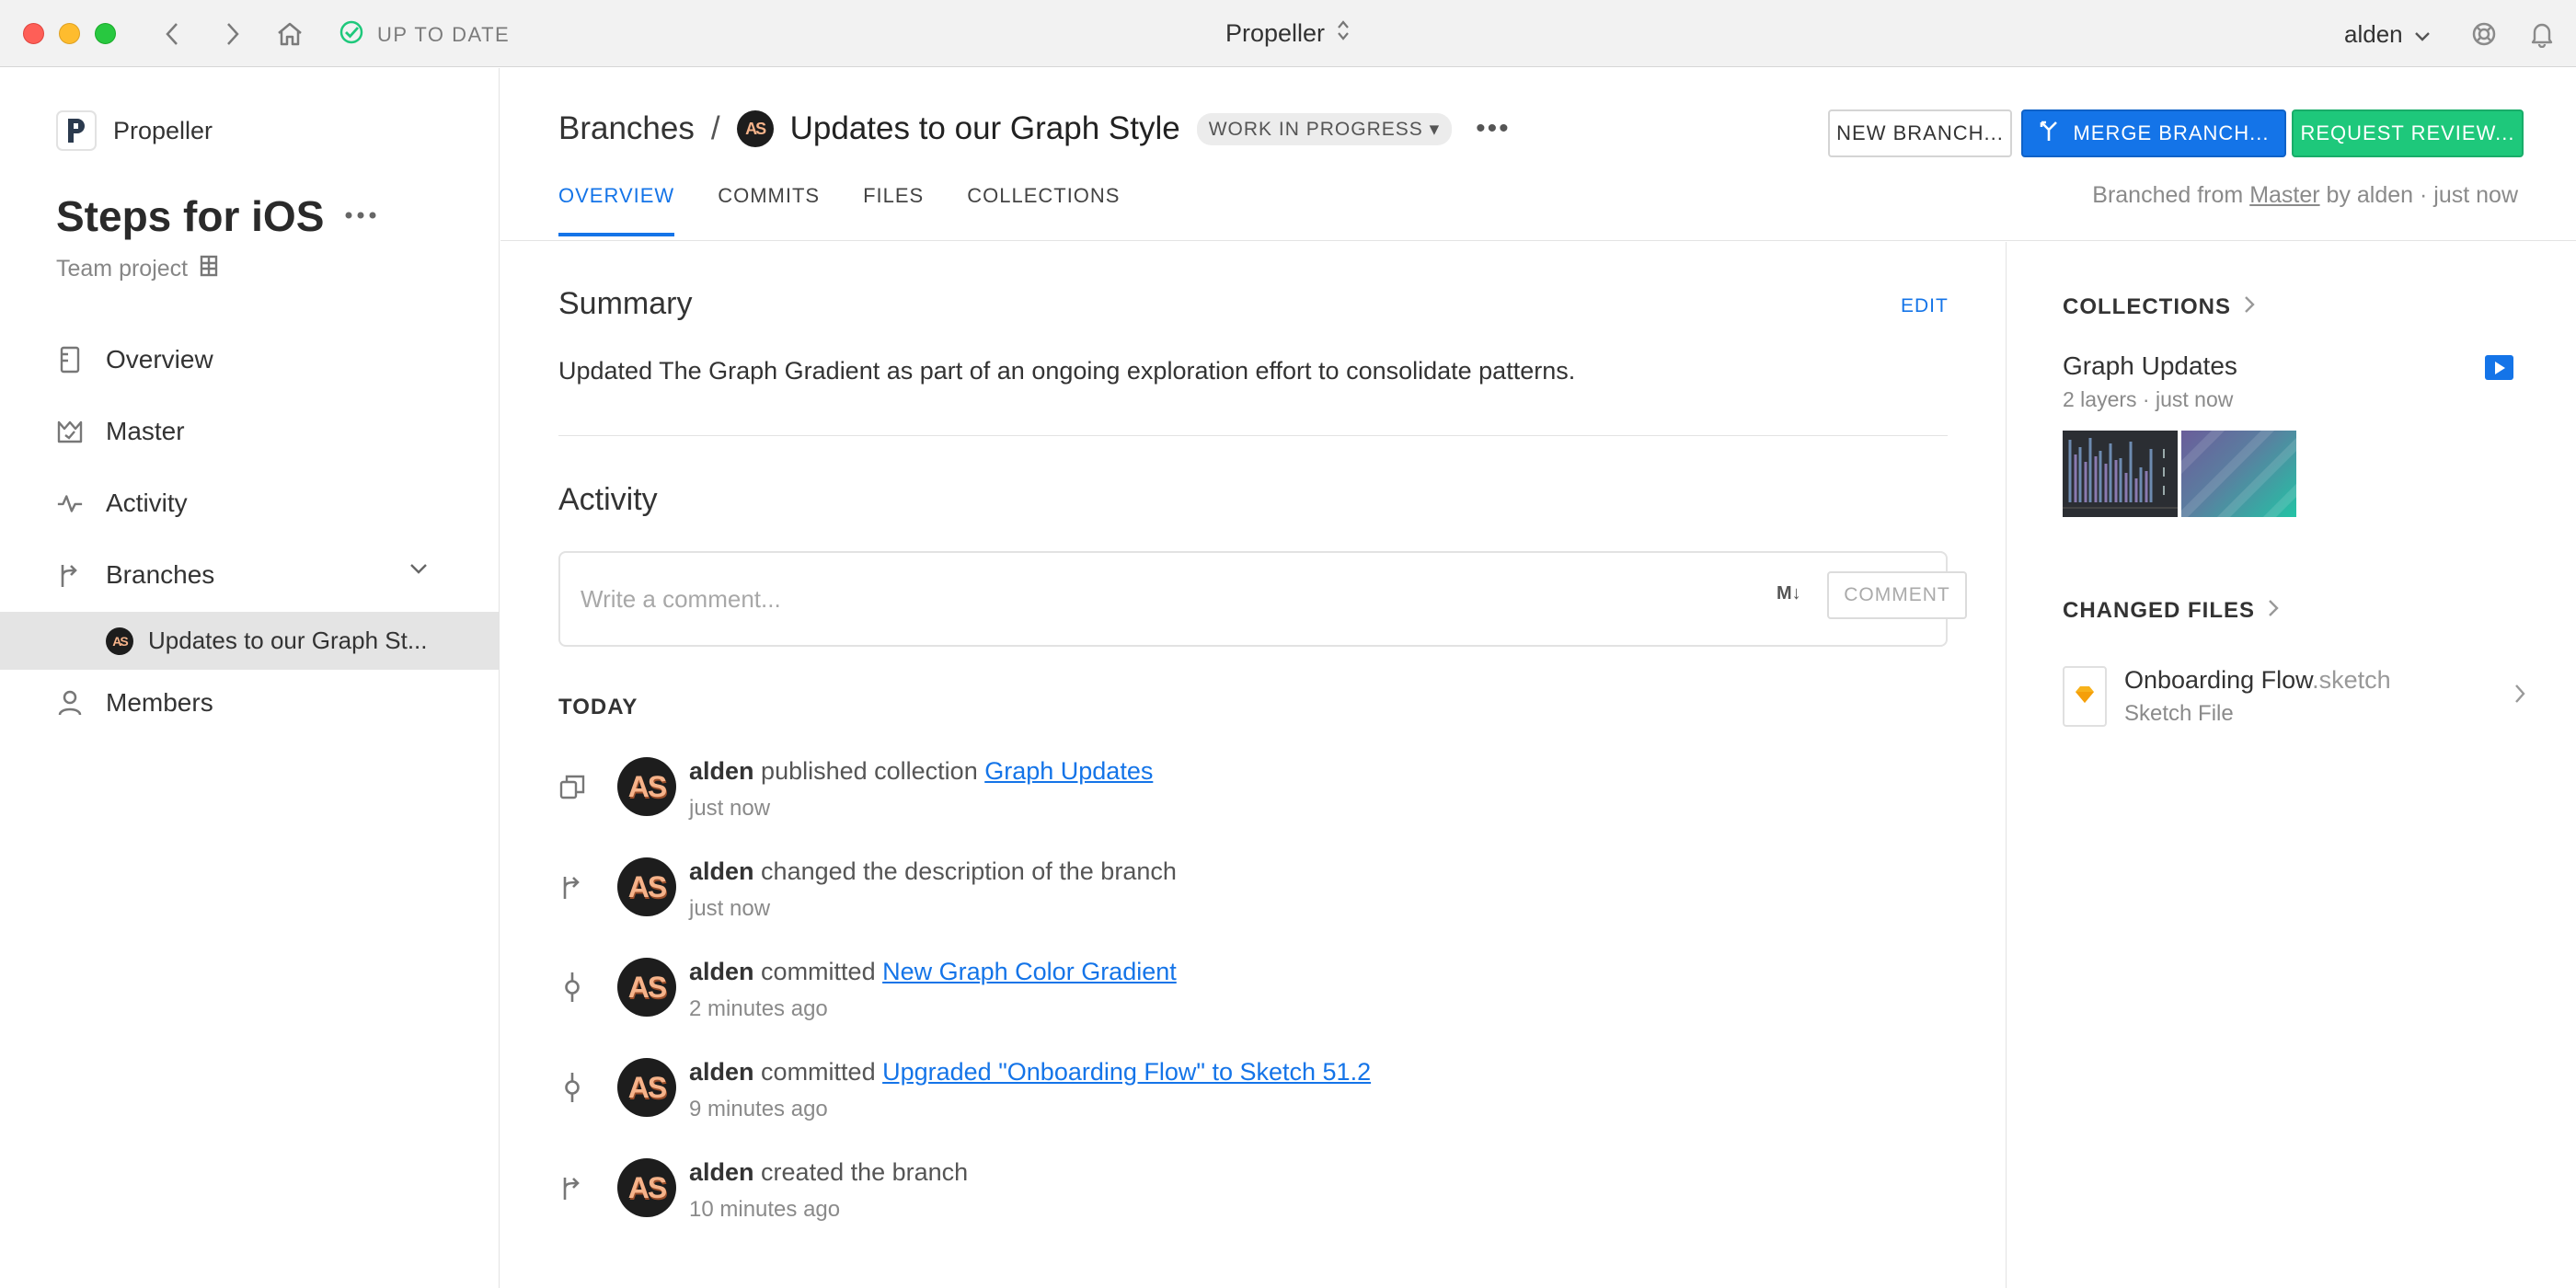 The height and width of the screenshot is (1288, 2576). What do you see at coordinates (159, 702) in the screenshot?
I see `sidebar-item-label: Members` at bounding box center [159, 702].